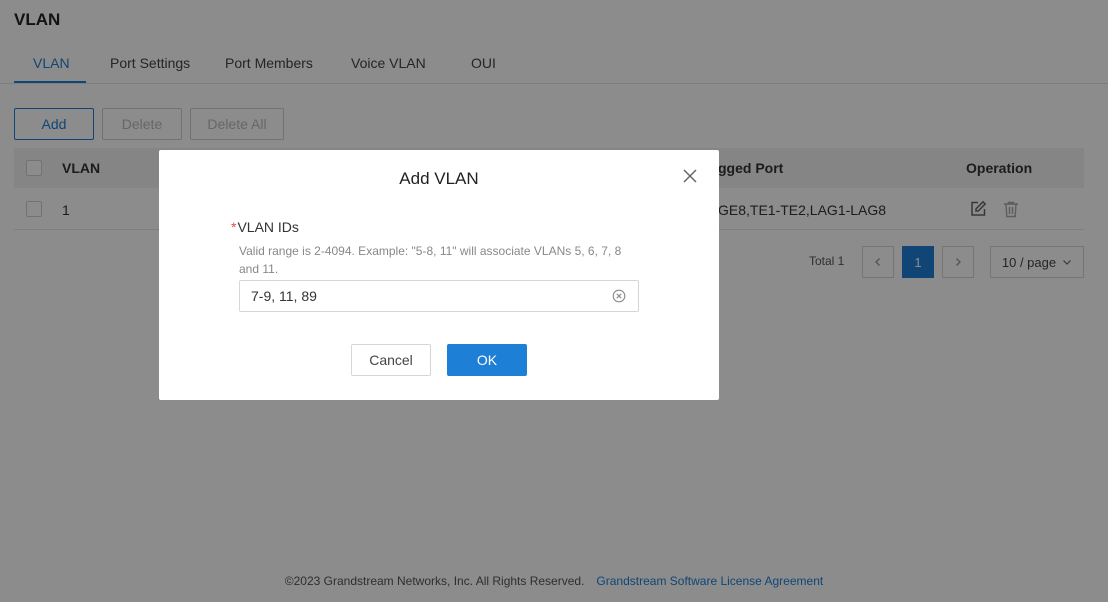  Describe the element at coordinates (619, 296) in the screenshot. I see `clear-input-icon` at that location.